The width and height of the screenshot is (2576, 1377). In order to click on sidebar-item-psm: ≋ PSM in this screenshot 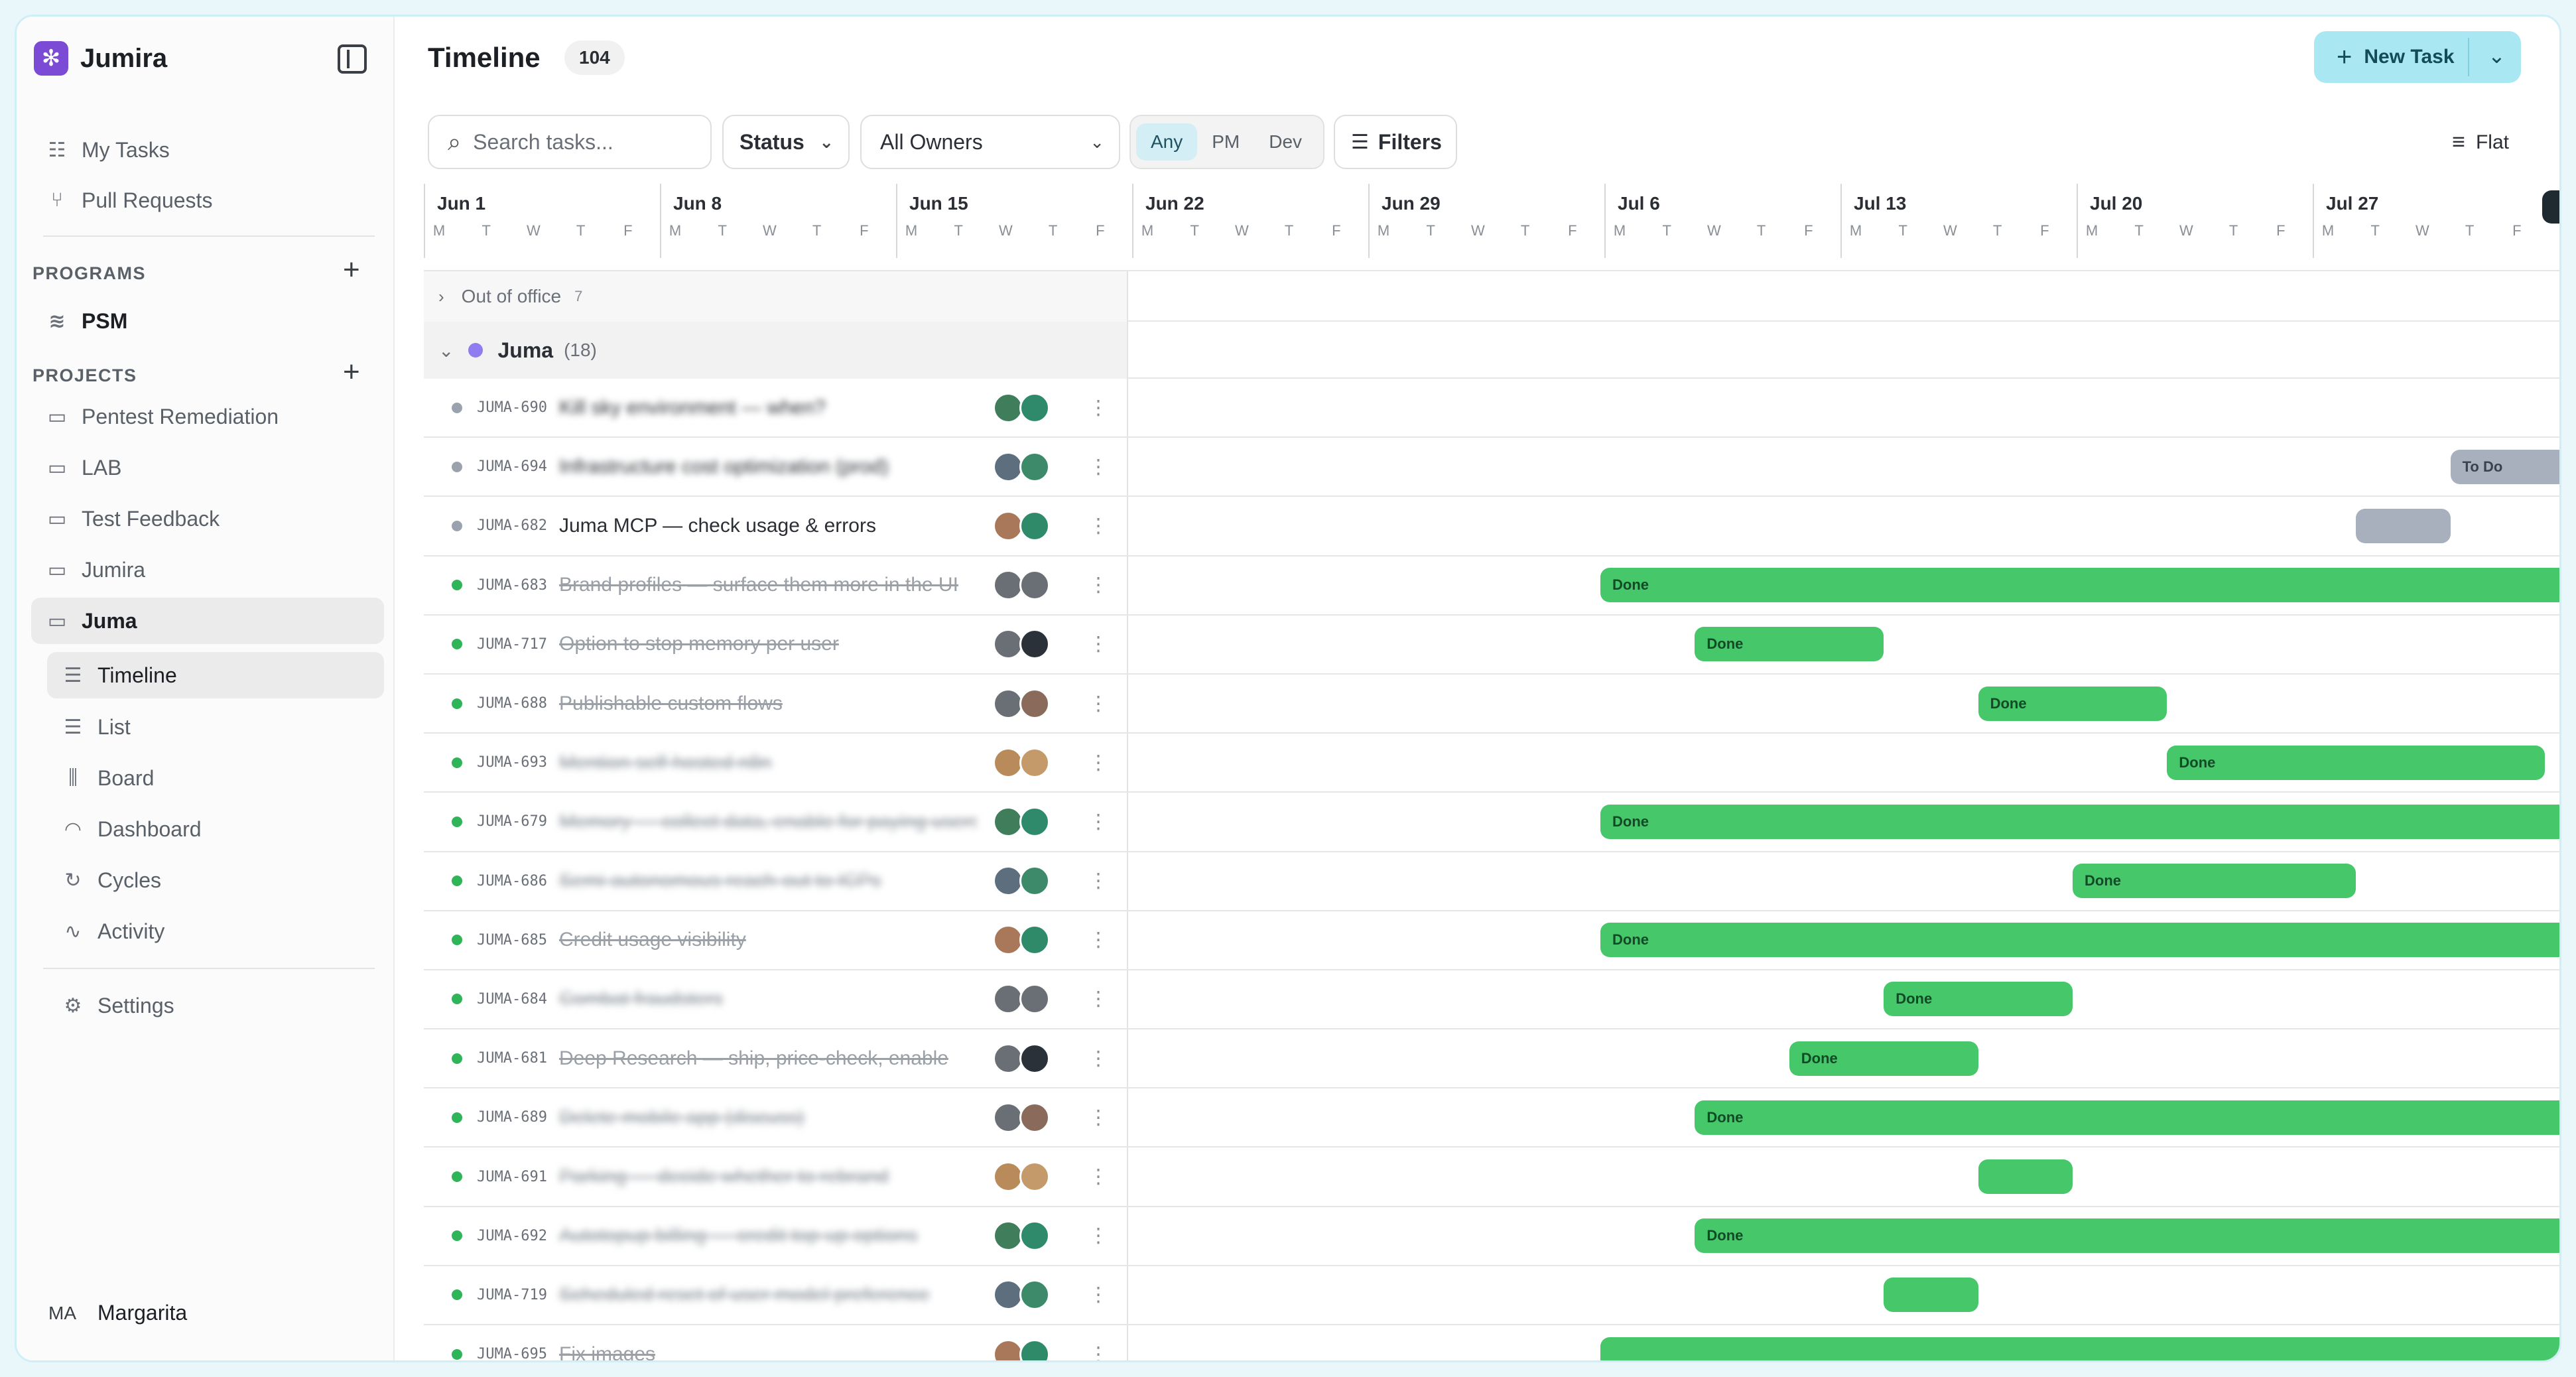, I will do `click(208, 321)`.